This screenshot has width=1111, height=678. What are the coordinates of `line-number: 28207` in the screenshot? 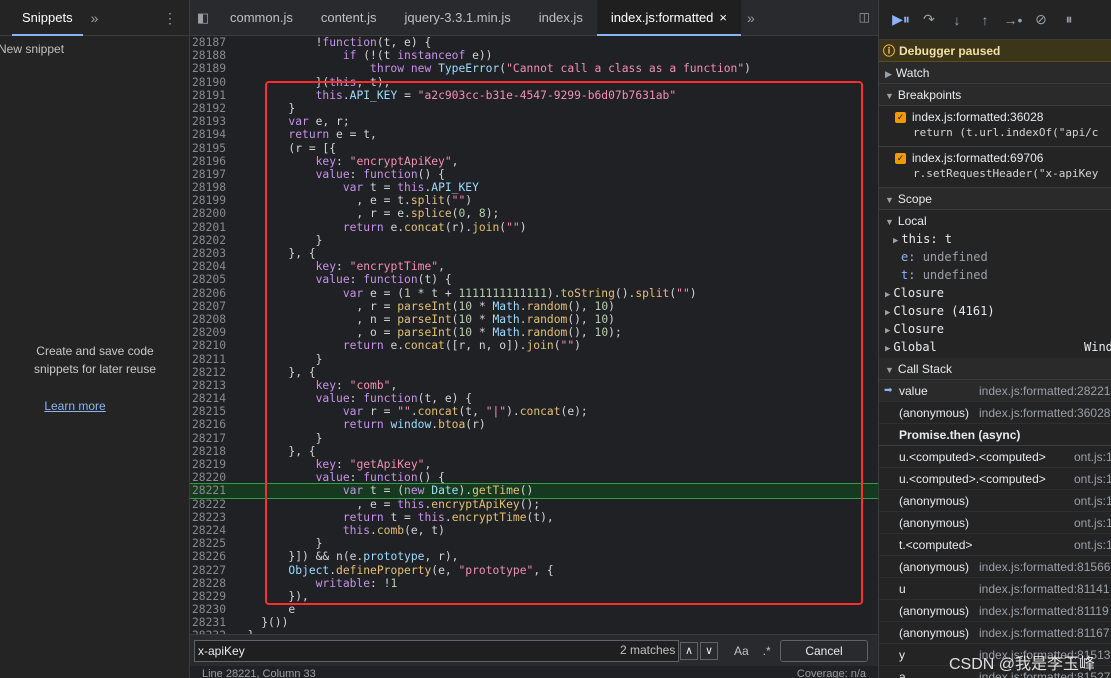 It's located at (212, 306).